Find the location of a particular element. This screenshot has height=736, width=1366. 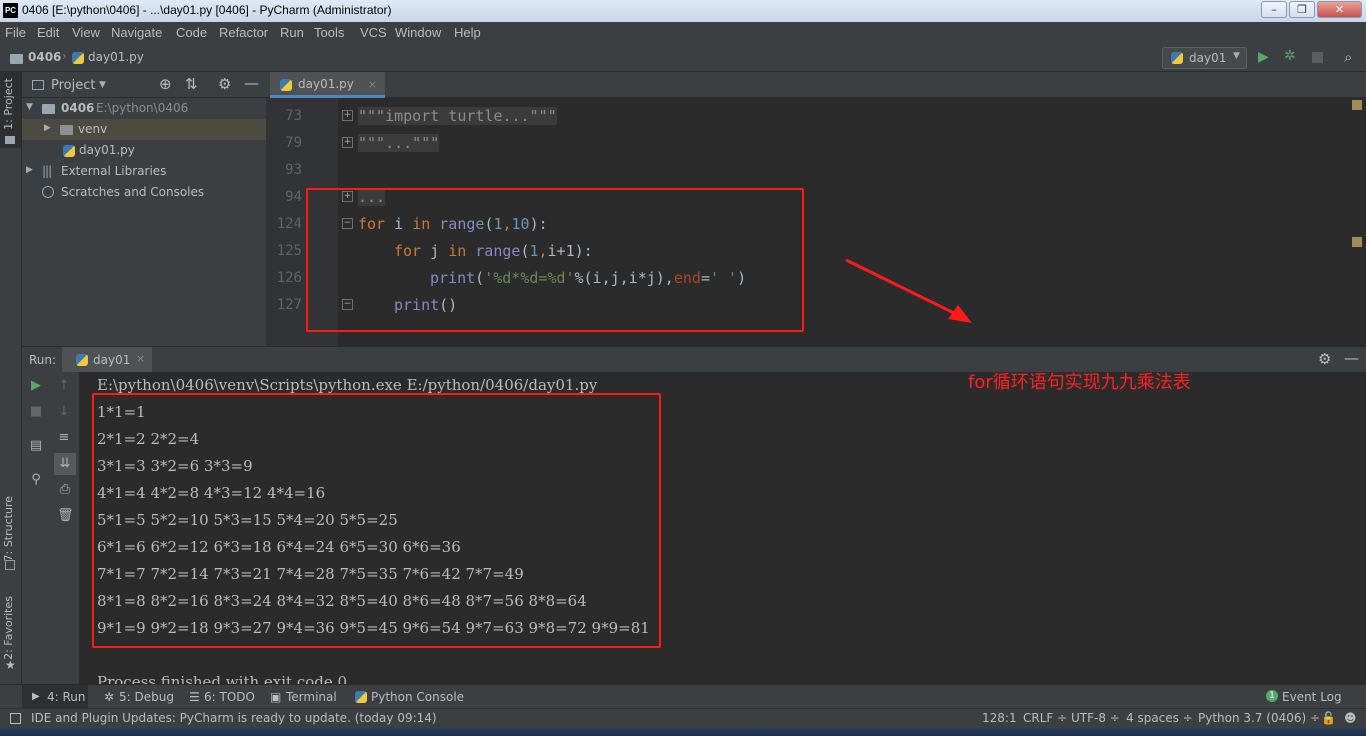

line-separator: CRLF ÷ is located at coordinates (1045, 718).